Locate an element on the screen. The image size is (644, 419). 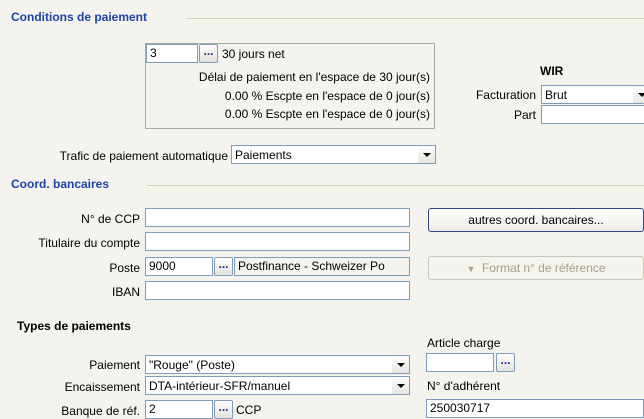
reference-format-button: ▼ Format n° de référence is located at coordinates (536, 268).